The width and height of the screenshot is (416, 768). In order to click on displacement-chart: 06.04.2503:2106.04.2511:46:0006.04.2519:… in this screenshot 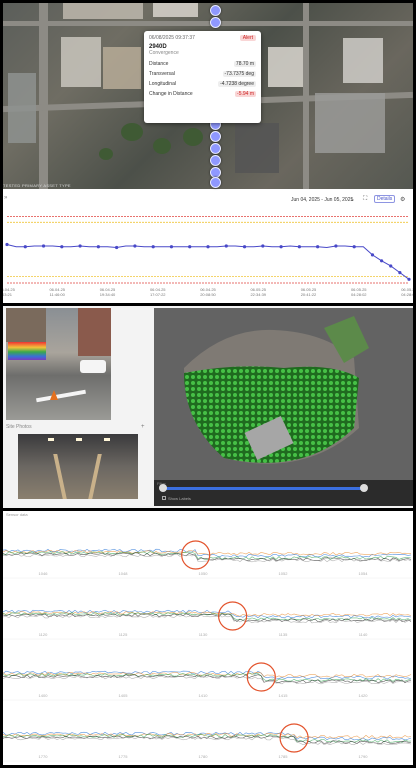, I will do `click(208, 256)`.